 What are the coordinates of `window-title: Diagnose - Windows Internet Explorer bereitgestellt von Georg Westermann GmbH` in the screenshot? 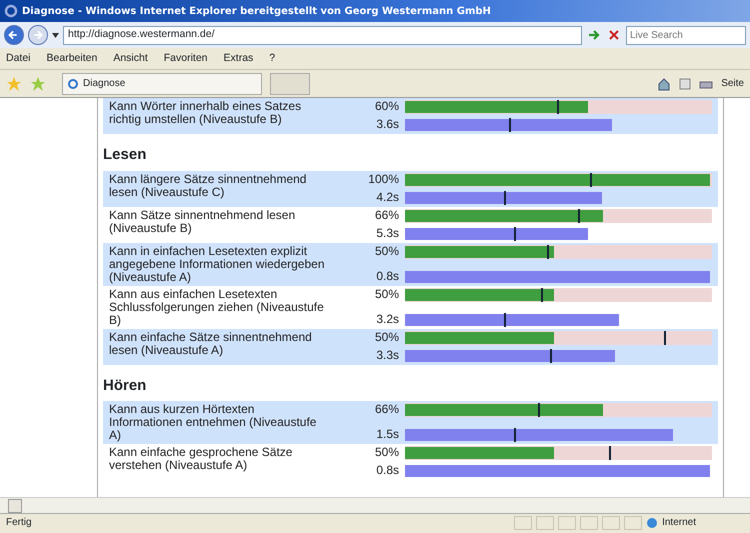 It's located at (256, 11).